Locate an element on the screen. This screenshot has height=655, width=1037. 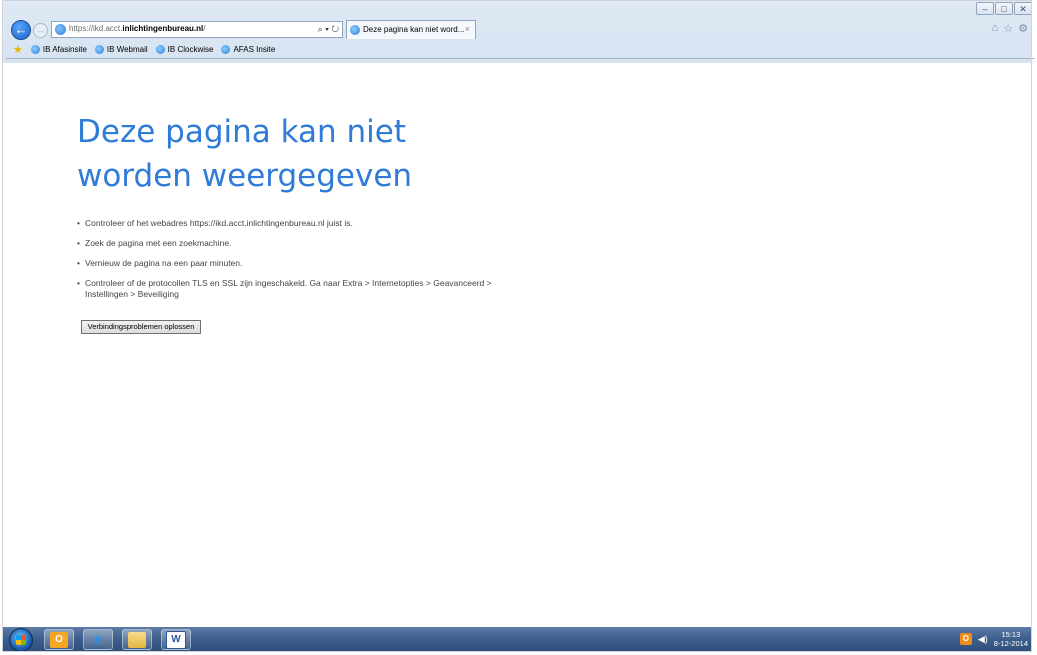
toolbar-icons: ⌂ ☆ ⚙ is located at coordinates (1010, 28).